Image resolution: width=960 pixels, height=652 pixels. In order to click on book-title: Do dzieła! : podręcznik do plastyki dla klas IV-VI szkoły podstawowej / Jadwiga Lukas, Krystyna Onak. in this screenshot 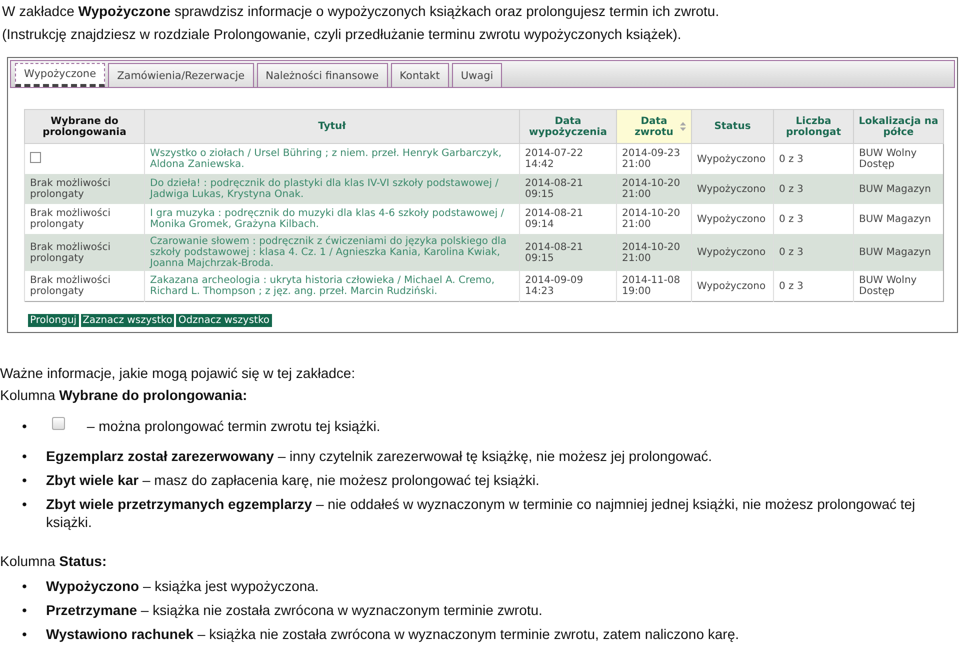, I will do `click(324, 189)`.